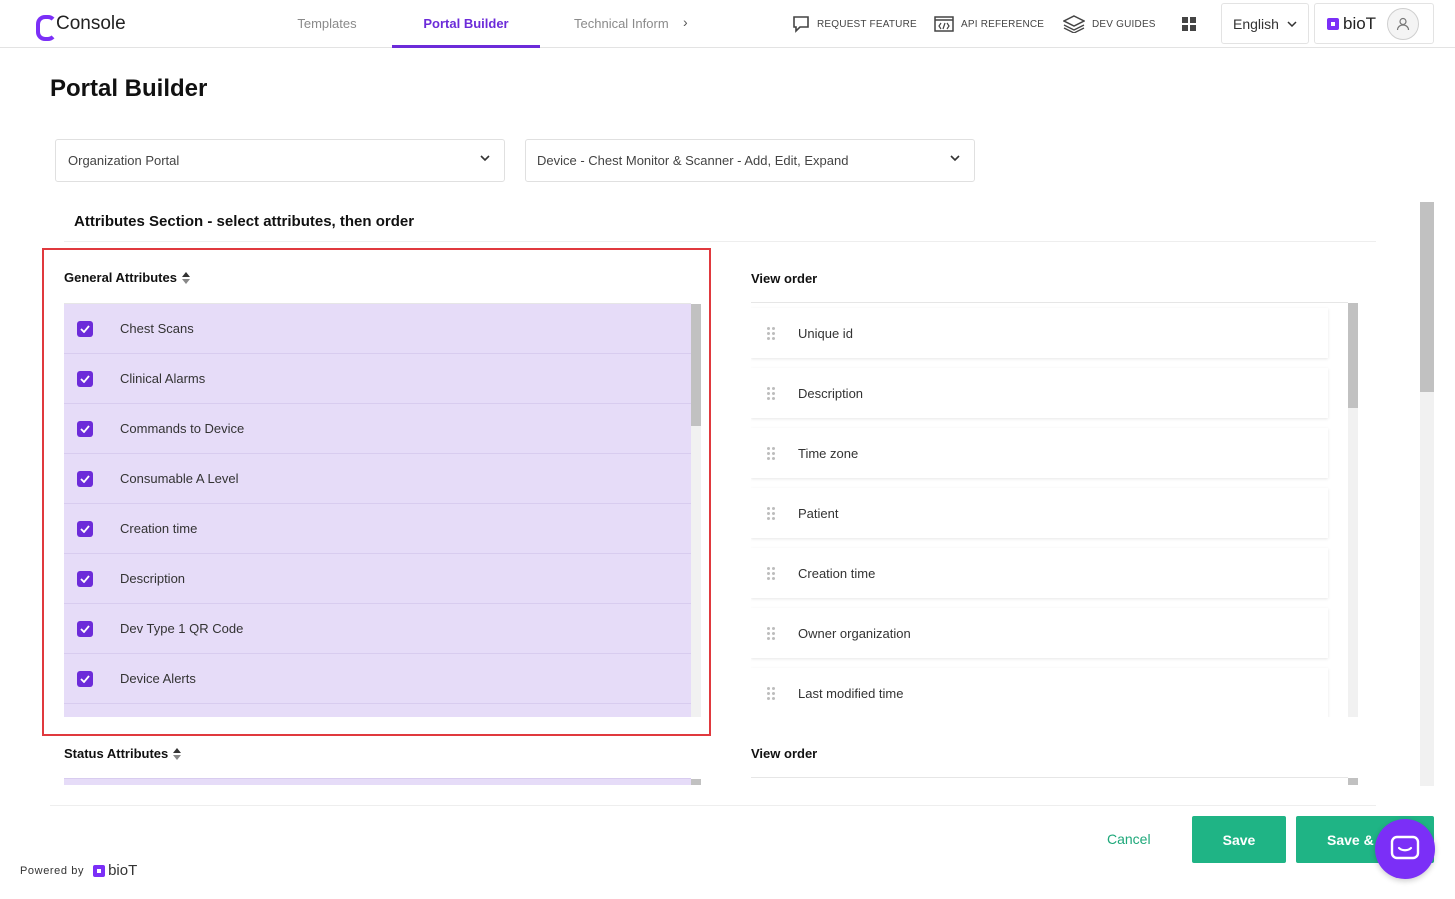 The height and width of the screenshot is (899, 1455). Describe the element at coordinates (621, 24) in the screenshot. I see `tab-technical-information: Technical Inform` at that location.